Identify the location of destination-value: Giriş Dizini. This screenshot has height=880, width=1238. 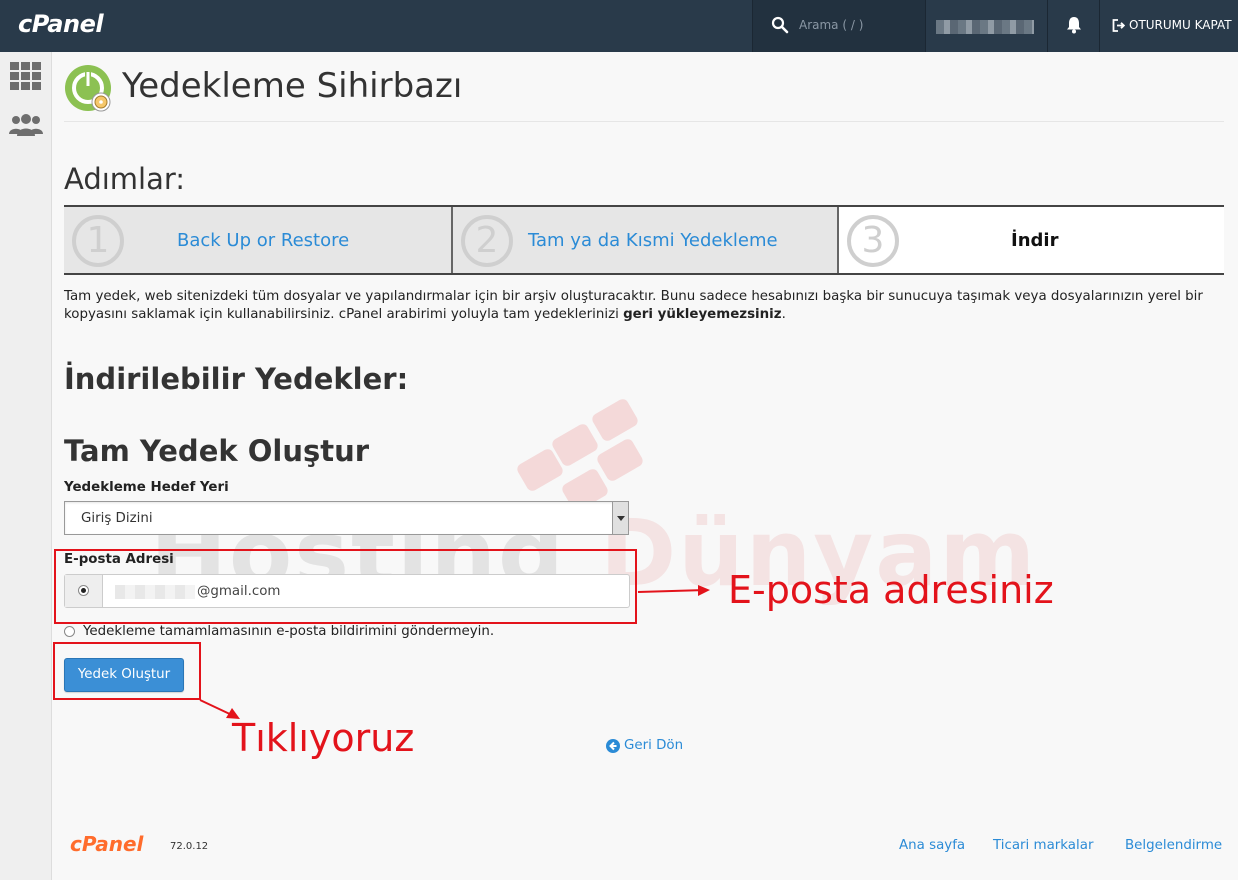
(117, 518).